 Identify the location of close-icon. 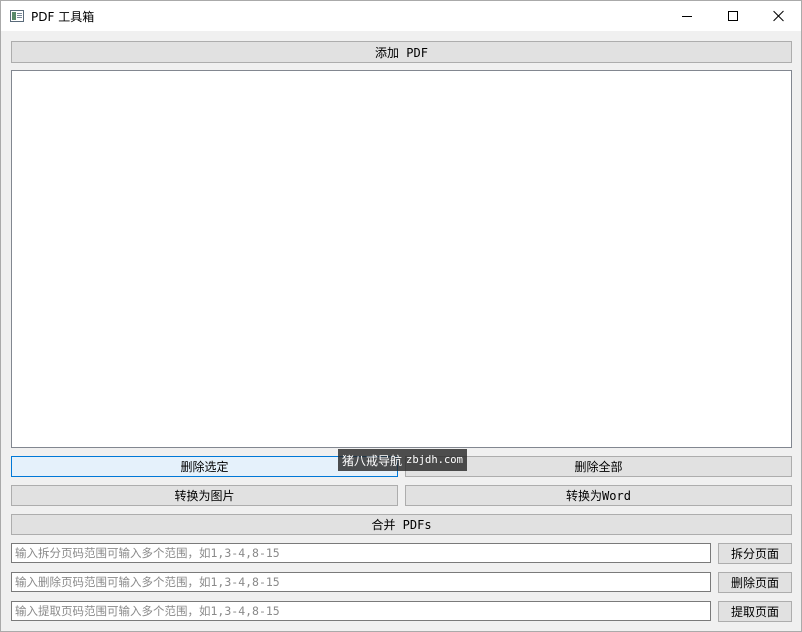
(779, 16).